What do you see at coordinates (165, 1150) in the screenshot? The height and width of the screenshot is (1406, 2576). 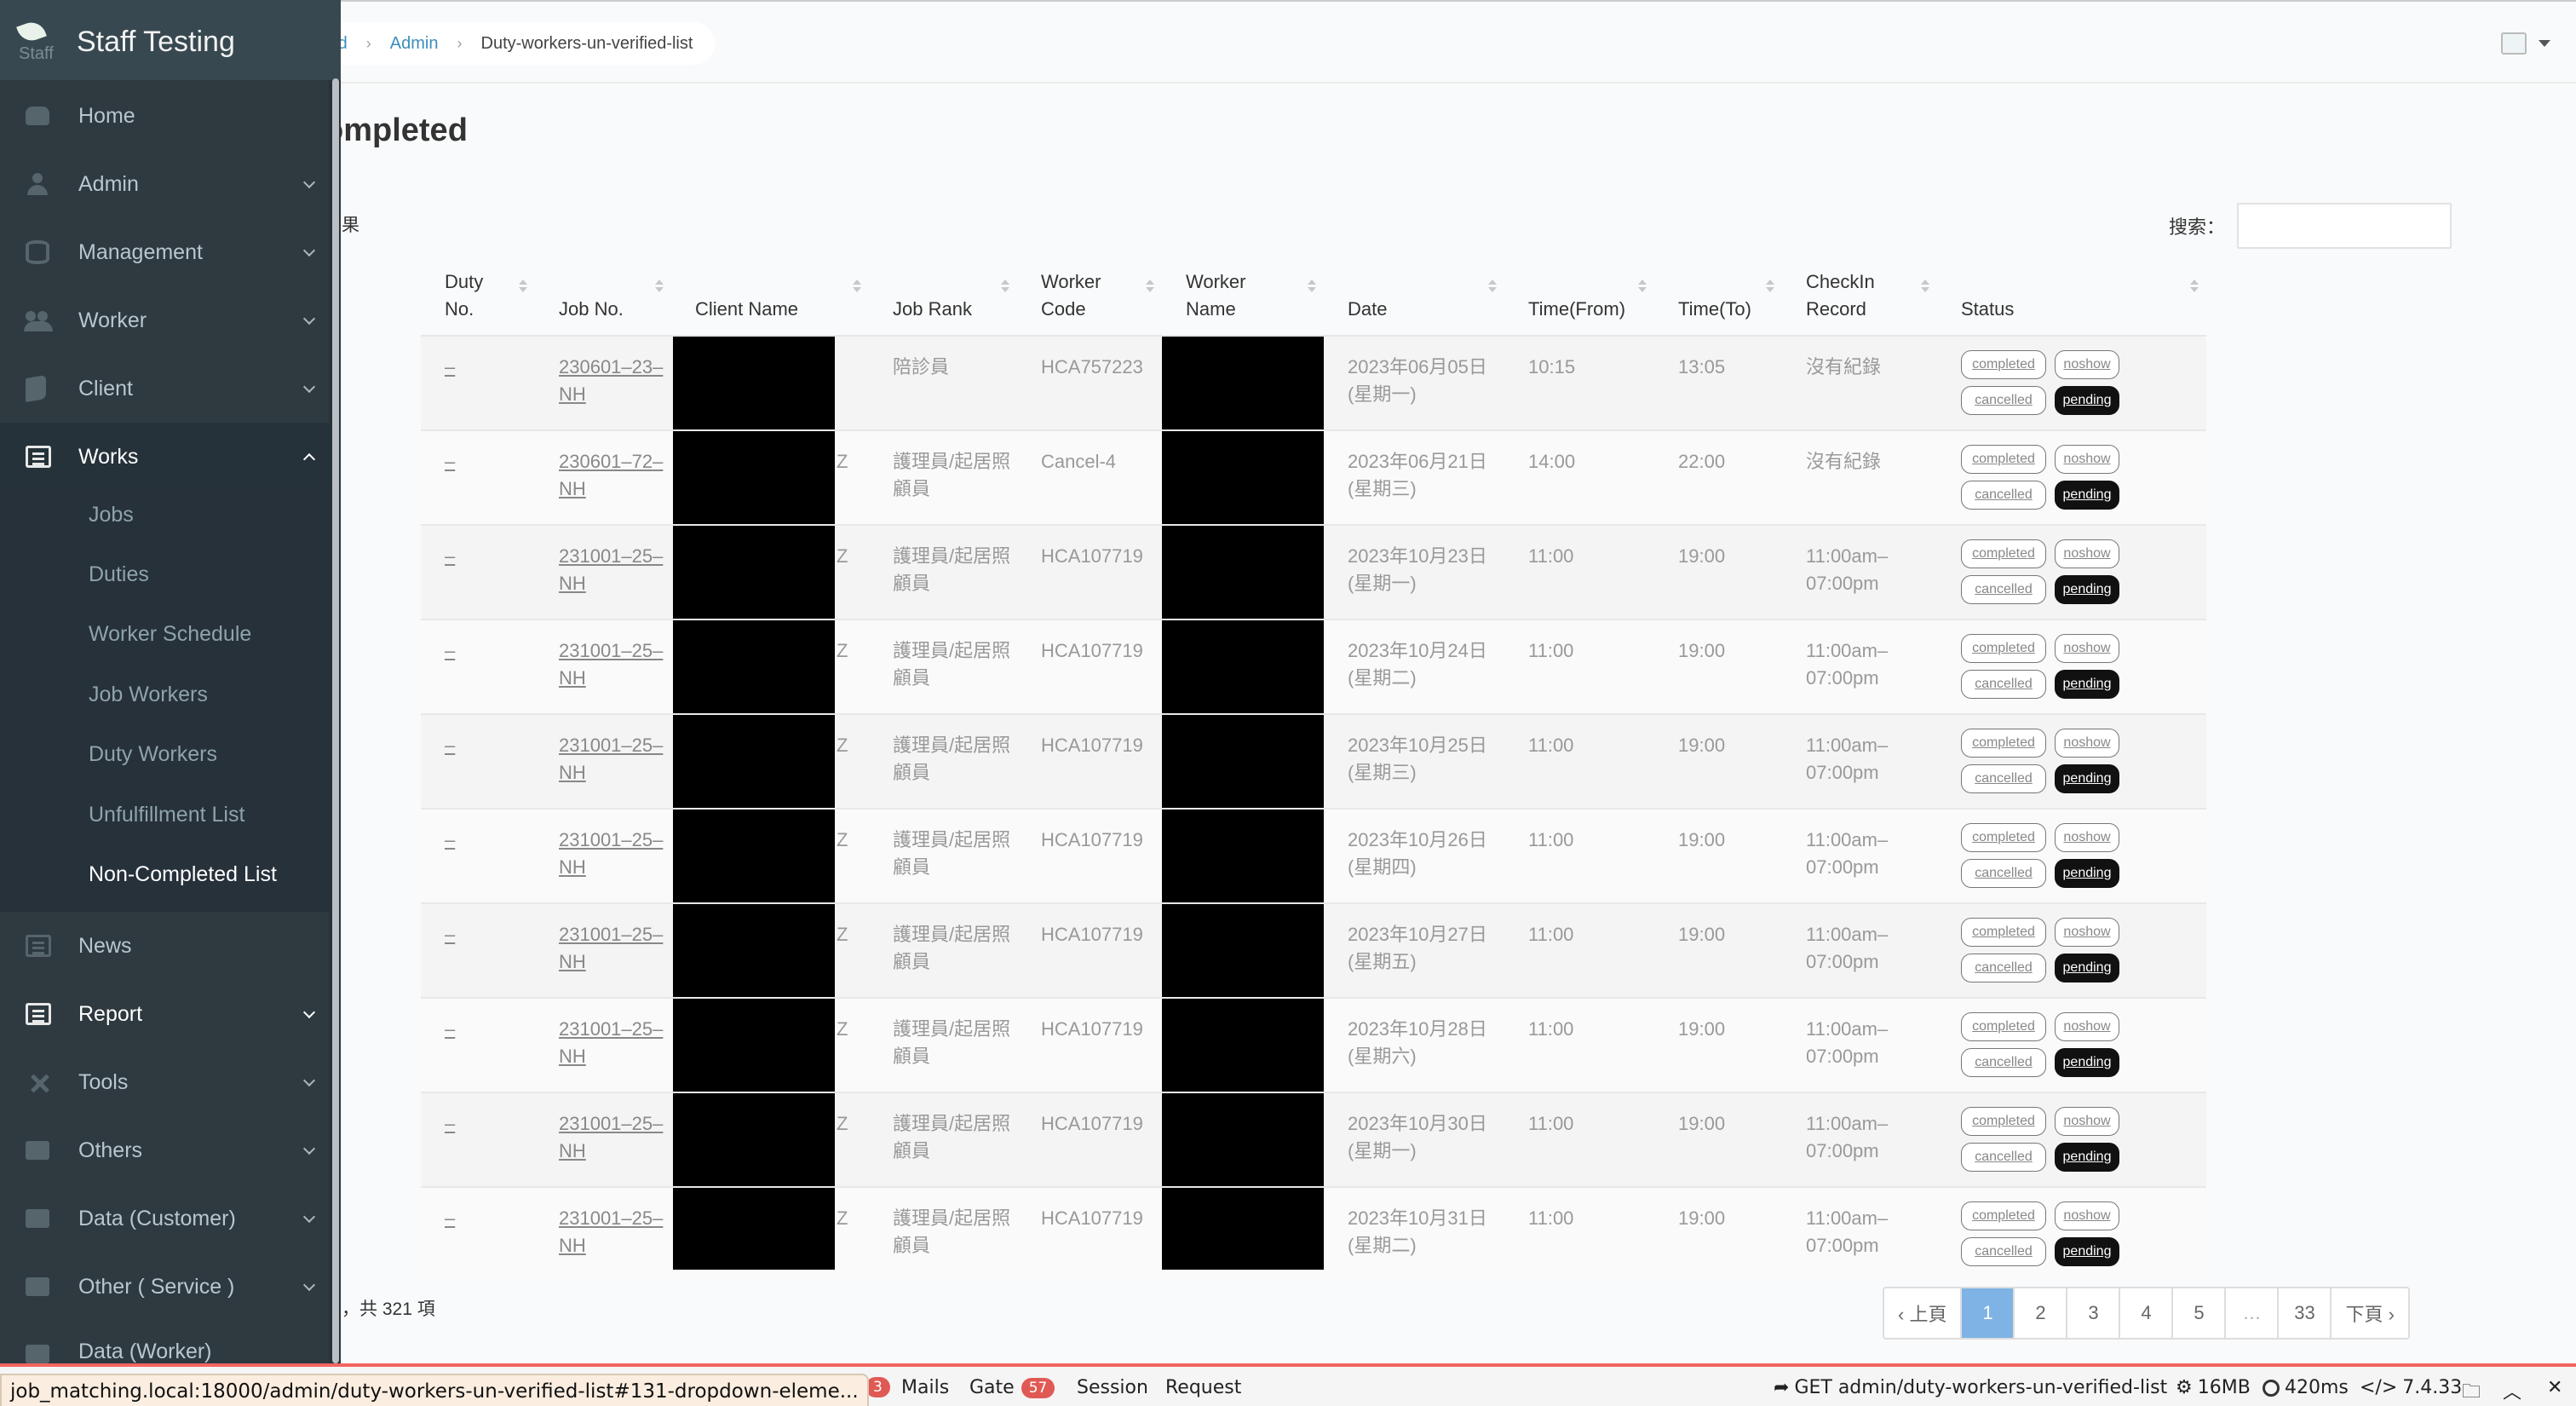 I see `sidebar-item-others: Others` at bounding box center [165, 1150].